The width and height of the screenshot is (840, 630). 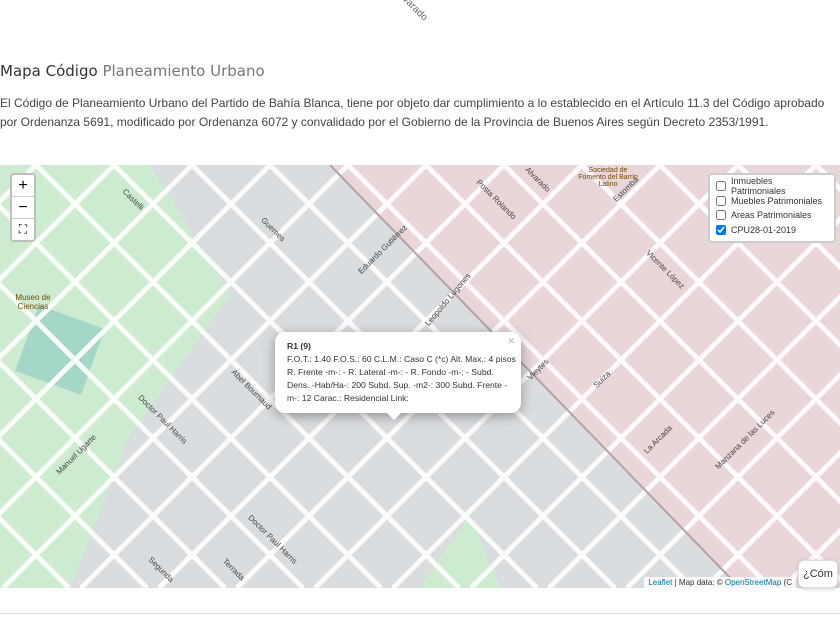 What do you see at coordinates (772, 186) in the screenshot?
I see `layer-inmuebles: Inmuebles Patrimoniales` at bounding box center [772, 186].